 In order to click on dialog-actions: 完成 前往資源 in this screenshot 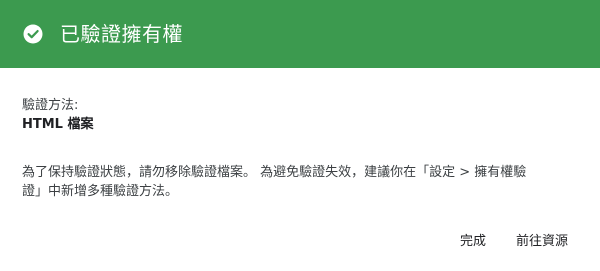, I will do `click(514, 241)`.